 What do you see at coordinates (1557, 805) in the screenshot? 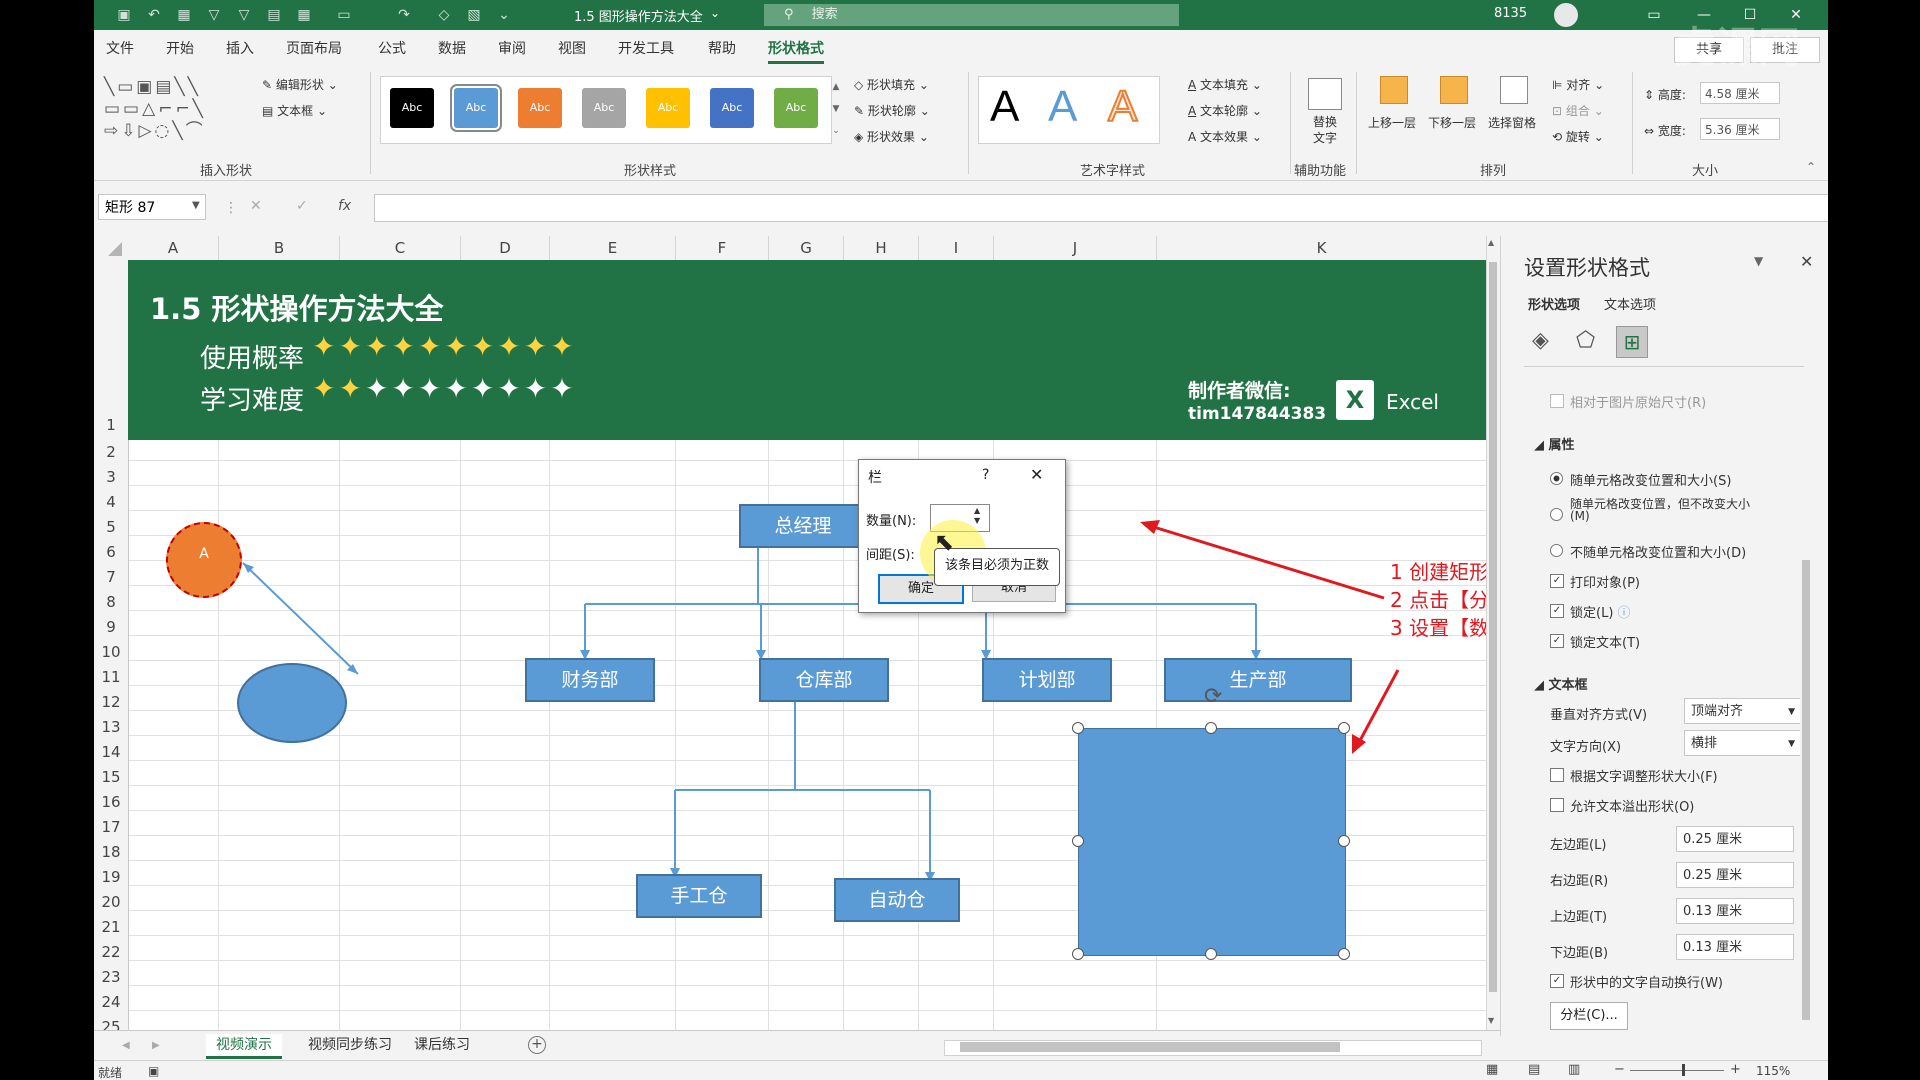
I see `overflow-checkbox` at bounding box center [1557, 805].